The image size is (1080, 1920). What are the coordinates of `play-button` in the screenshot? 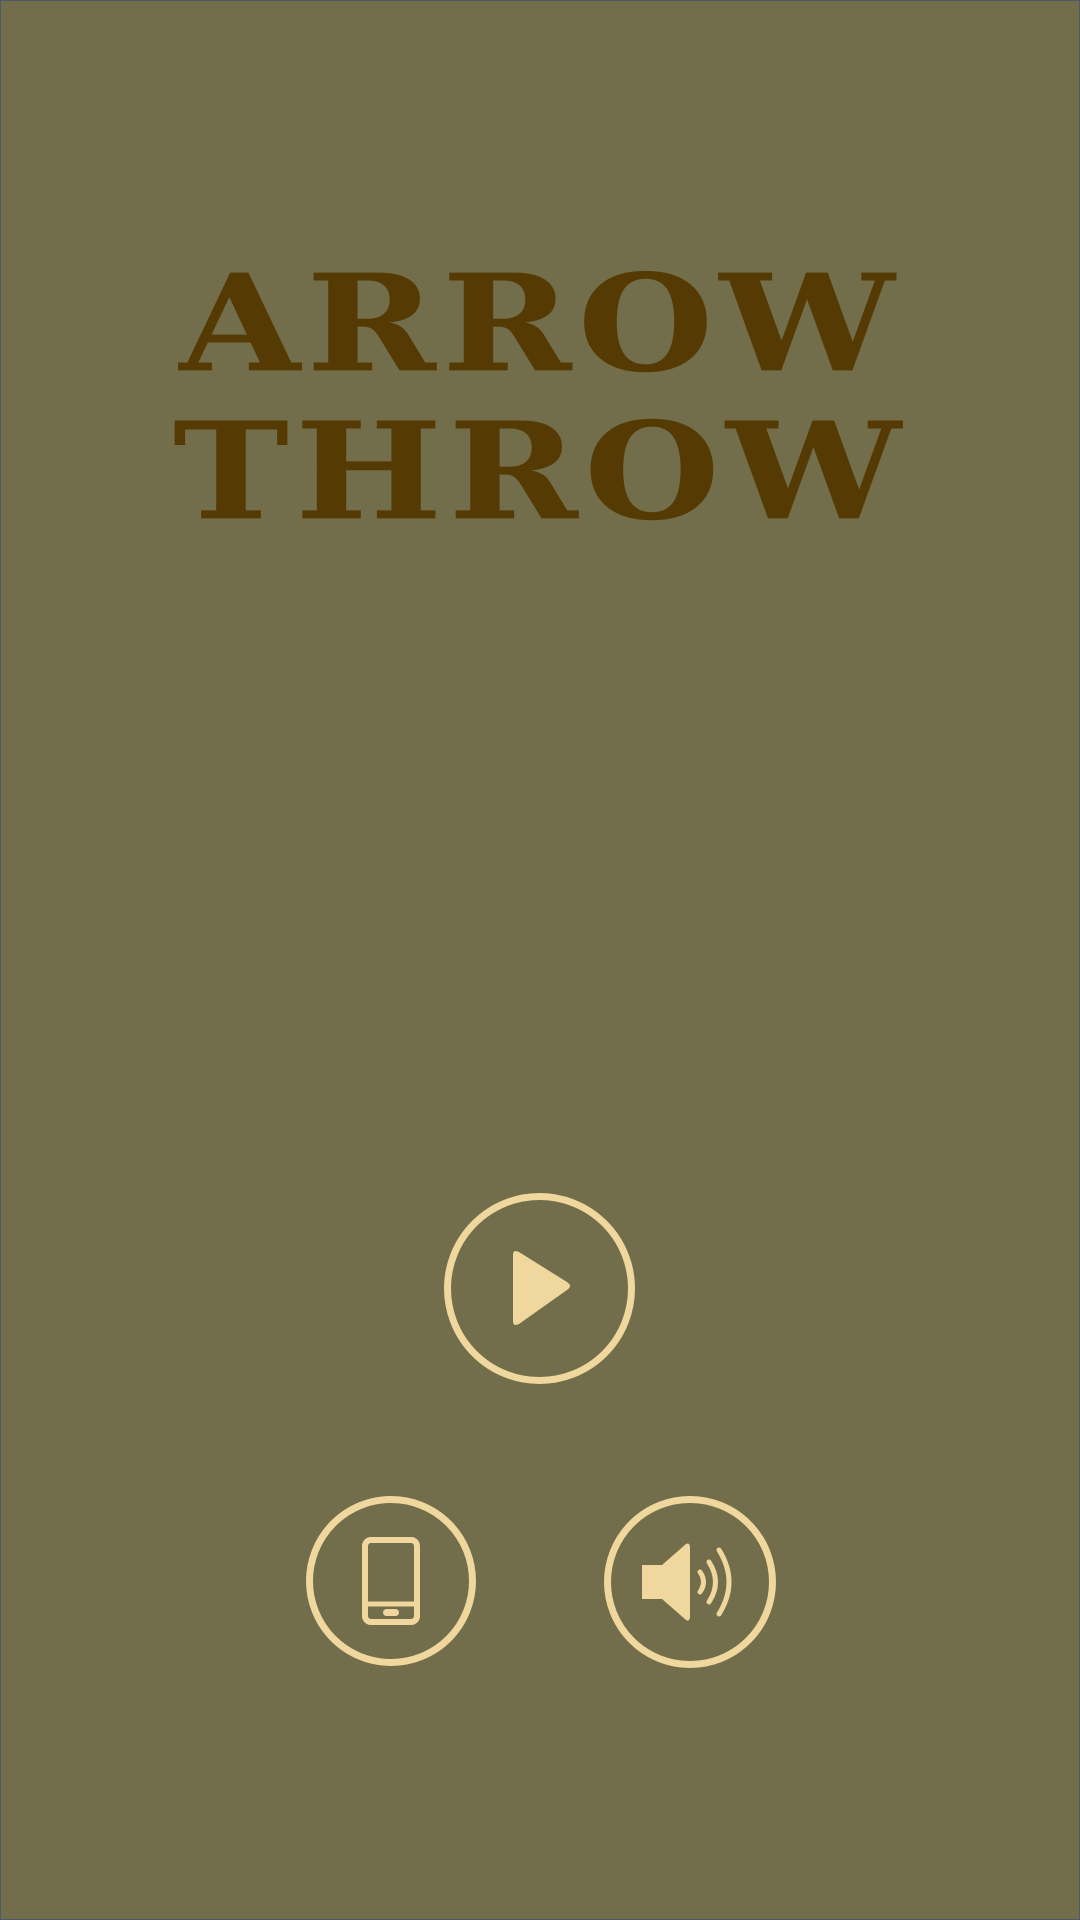 It's located at (539, 1288).